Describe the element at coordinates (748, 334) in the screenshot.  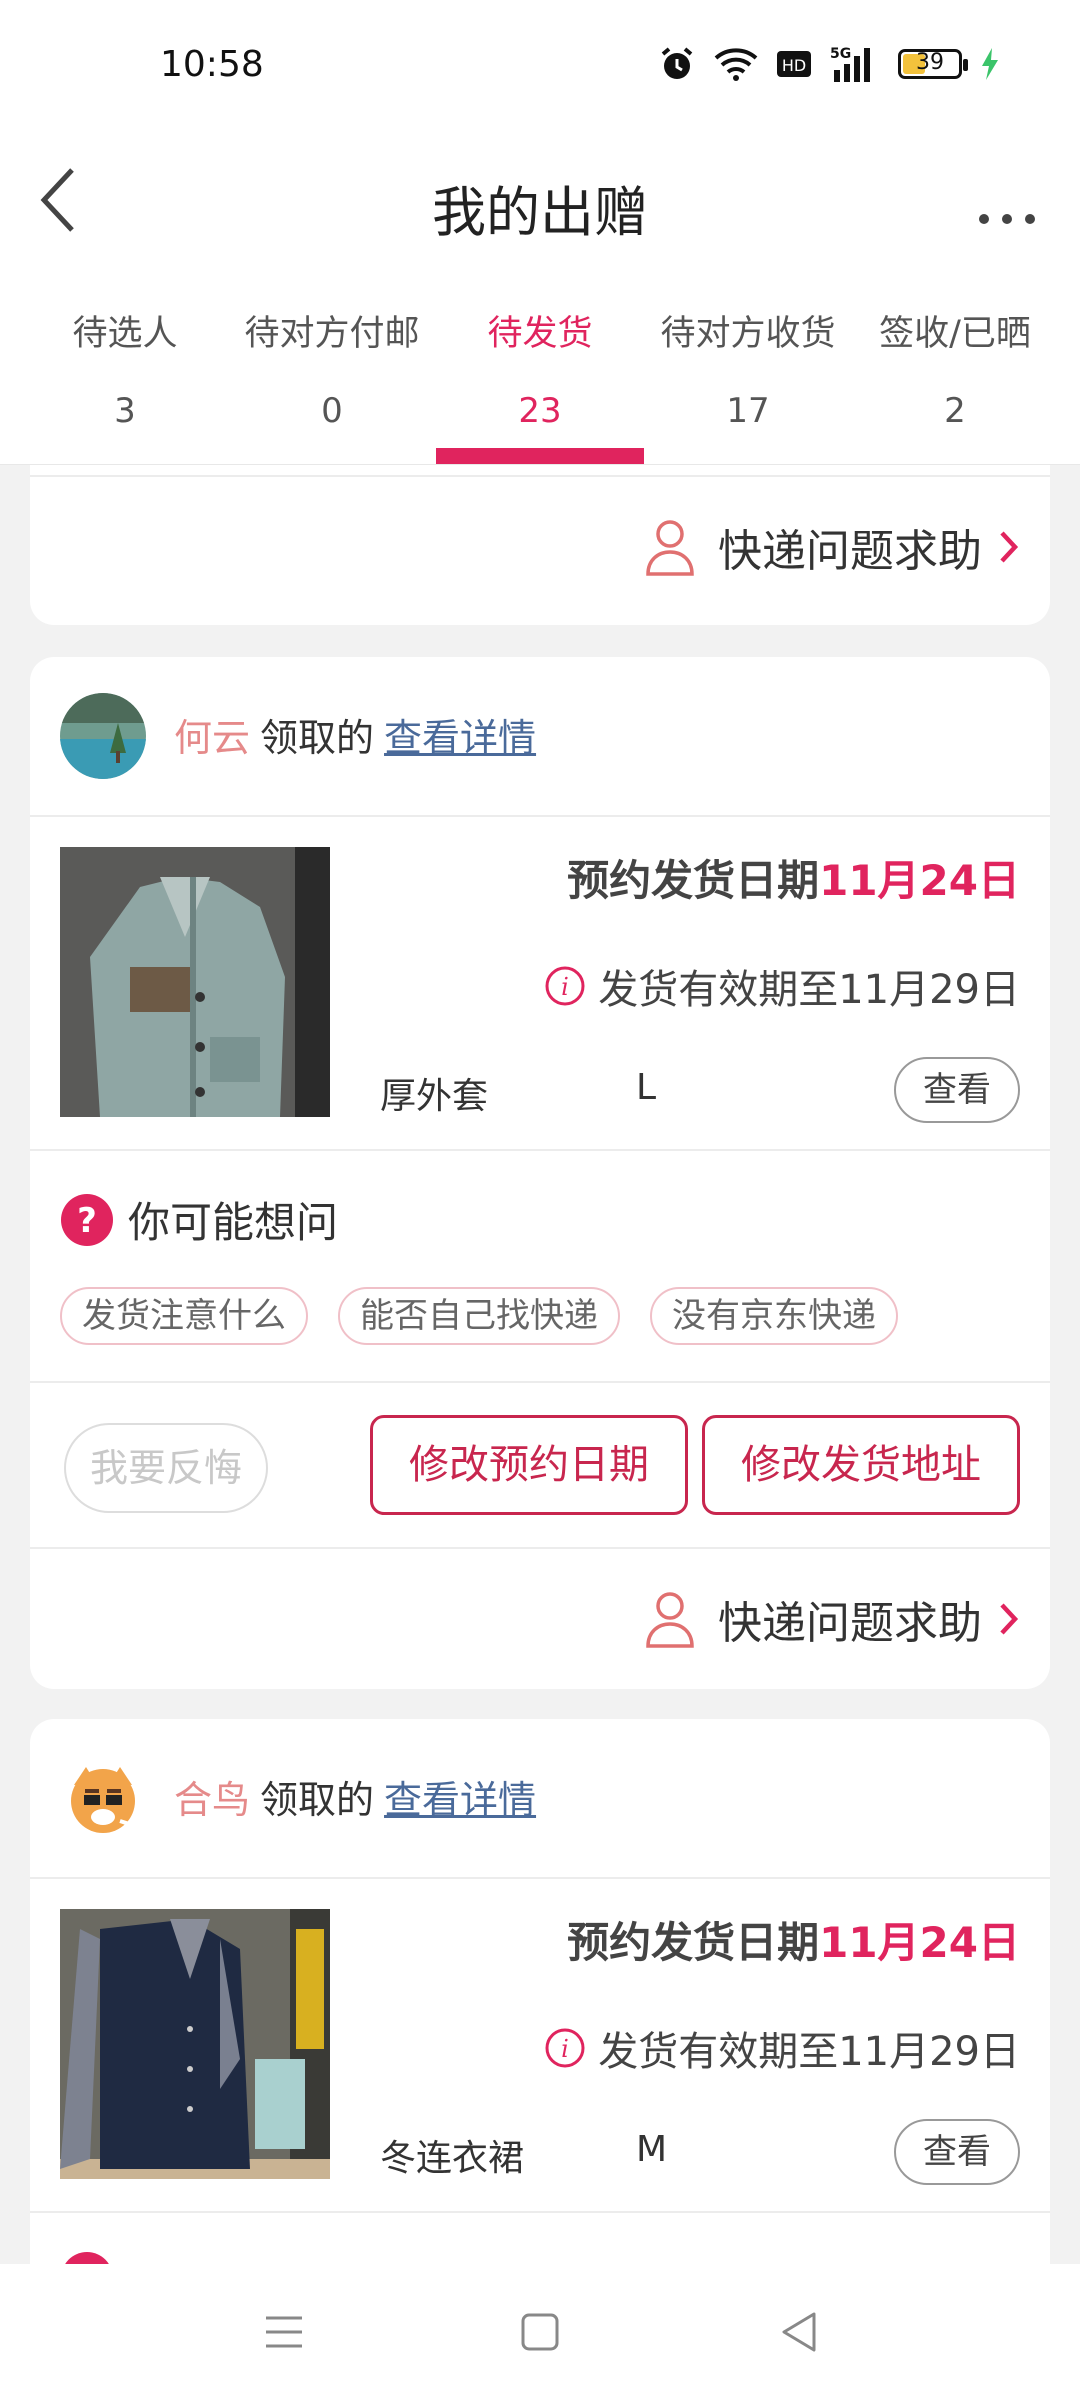
I see `tab-label: 待对方收货` at that location.